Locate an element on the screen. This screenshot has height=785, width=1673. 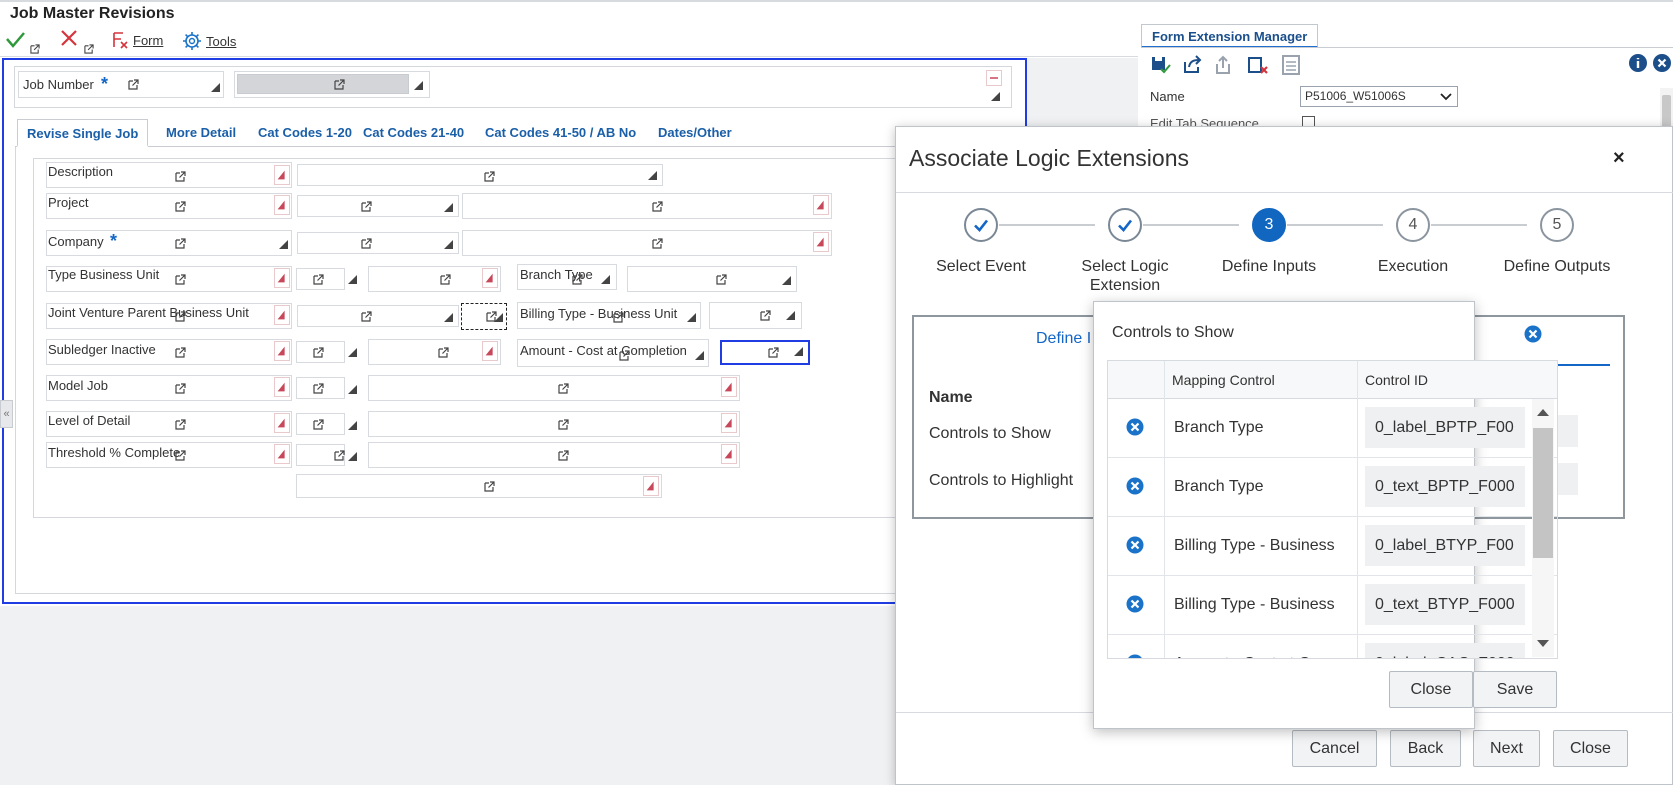
popup-close-button: Close is located at coordinates (1431, 689).